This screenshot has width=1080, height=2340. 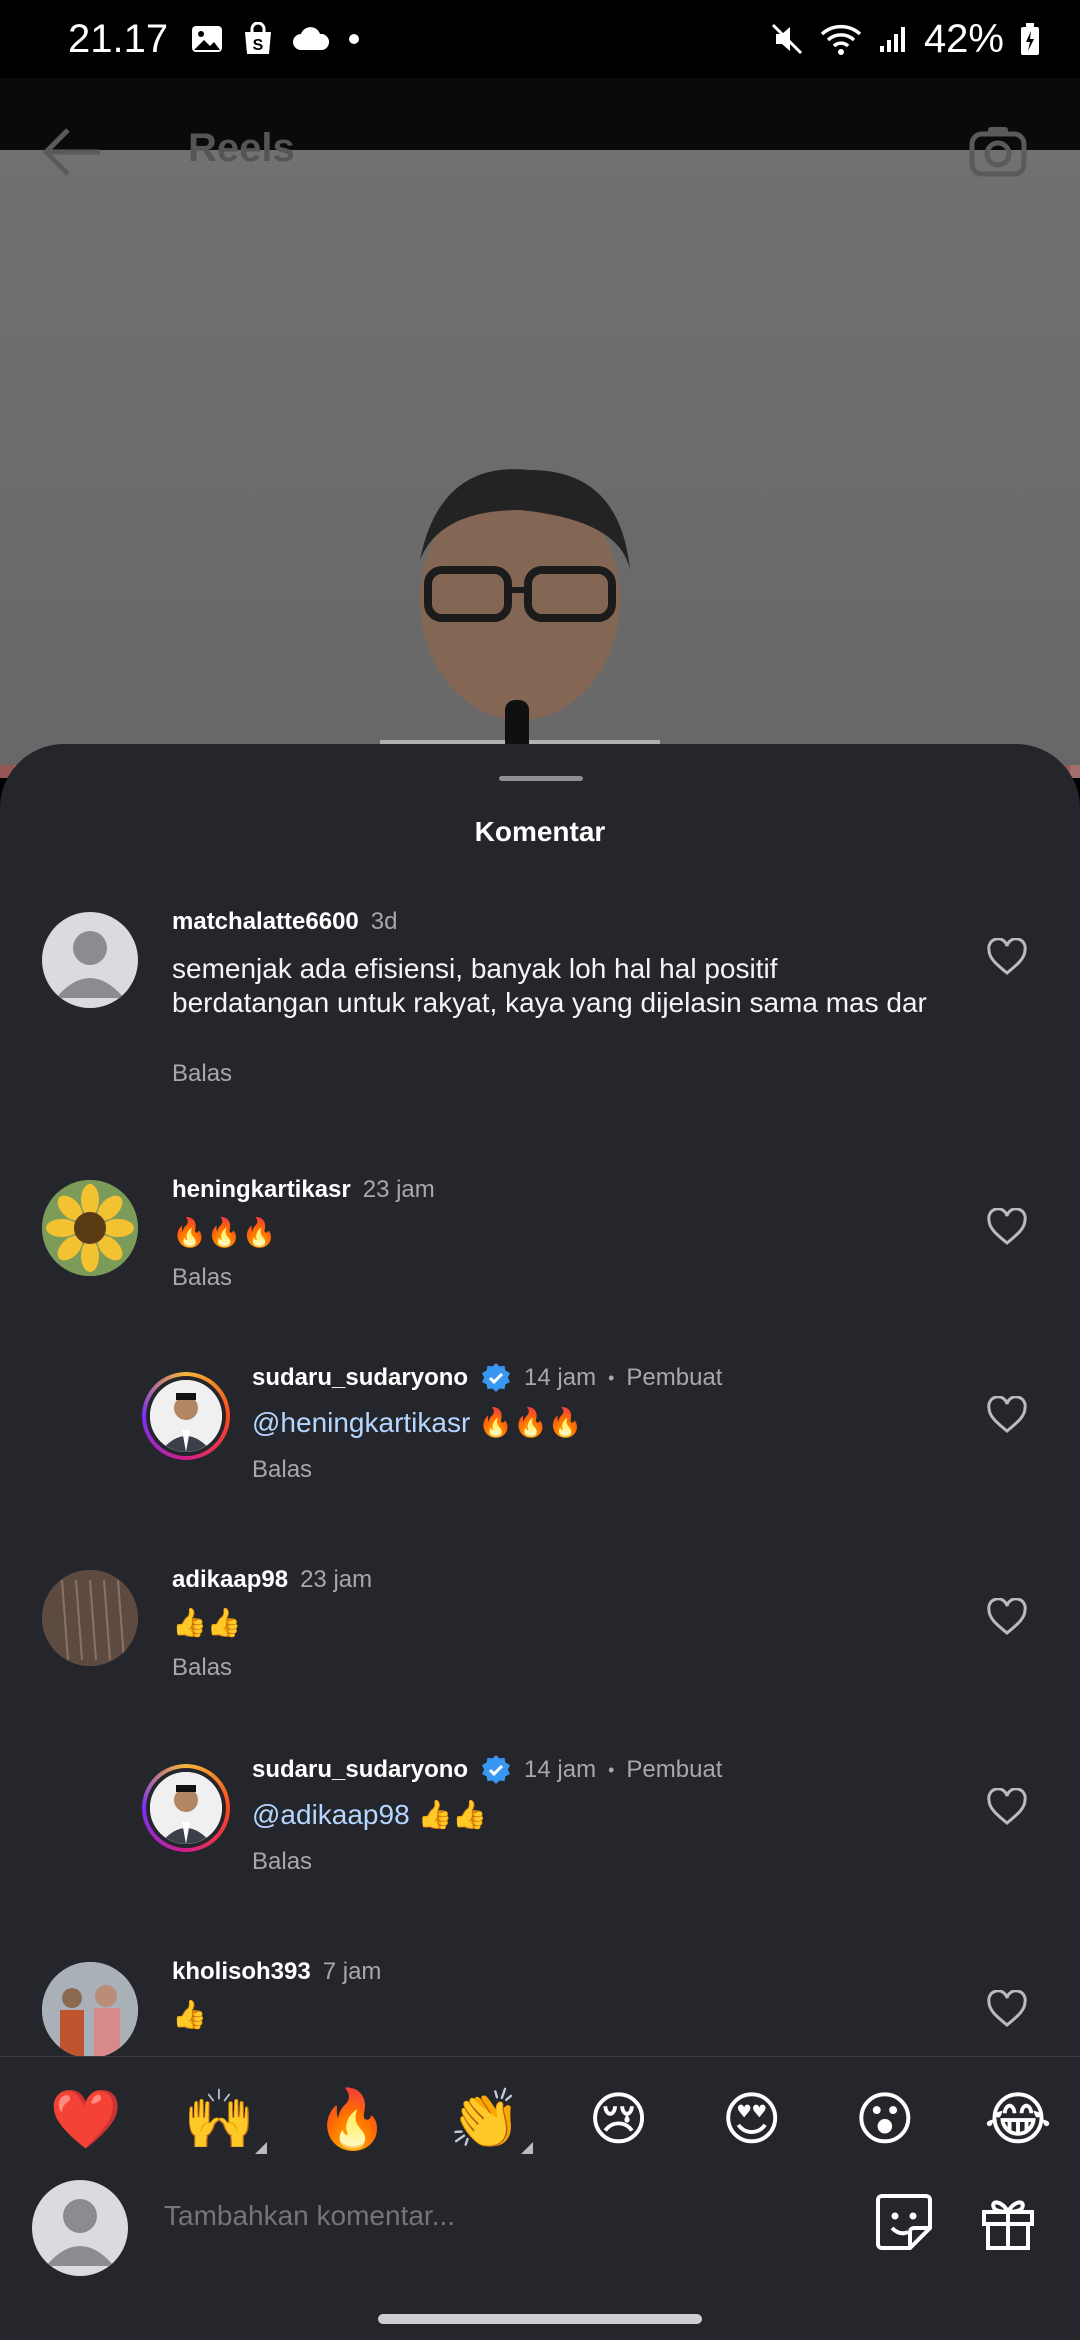 What do you see at coordinates (265, 922) in the screenshot?
I see `comment-username: matchalatte6600` at bounding box center [265, 922].